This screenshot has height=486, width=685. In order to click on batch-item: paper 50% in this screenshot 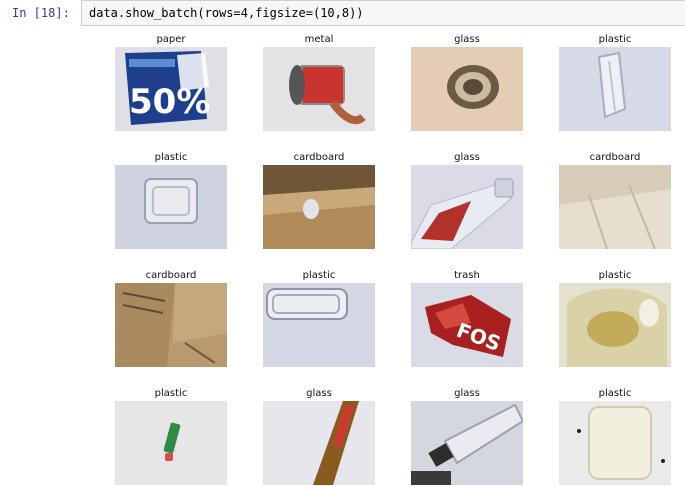, I will do `click(171, 82)`.